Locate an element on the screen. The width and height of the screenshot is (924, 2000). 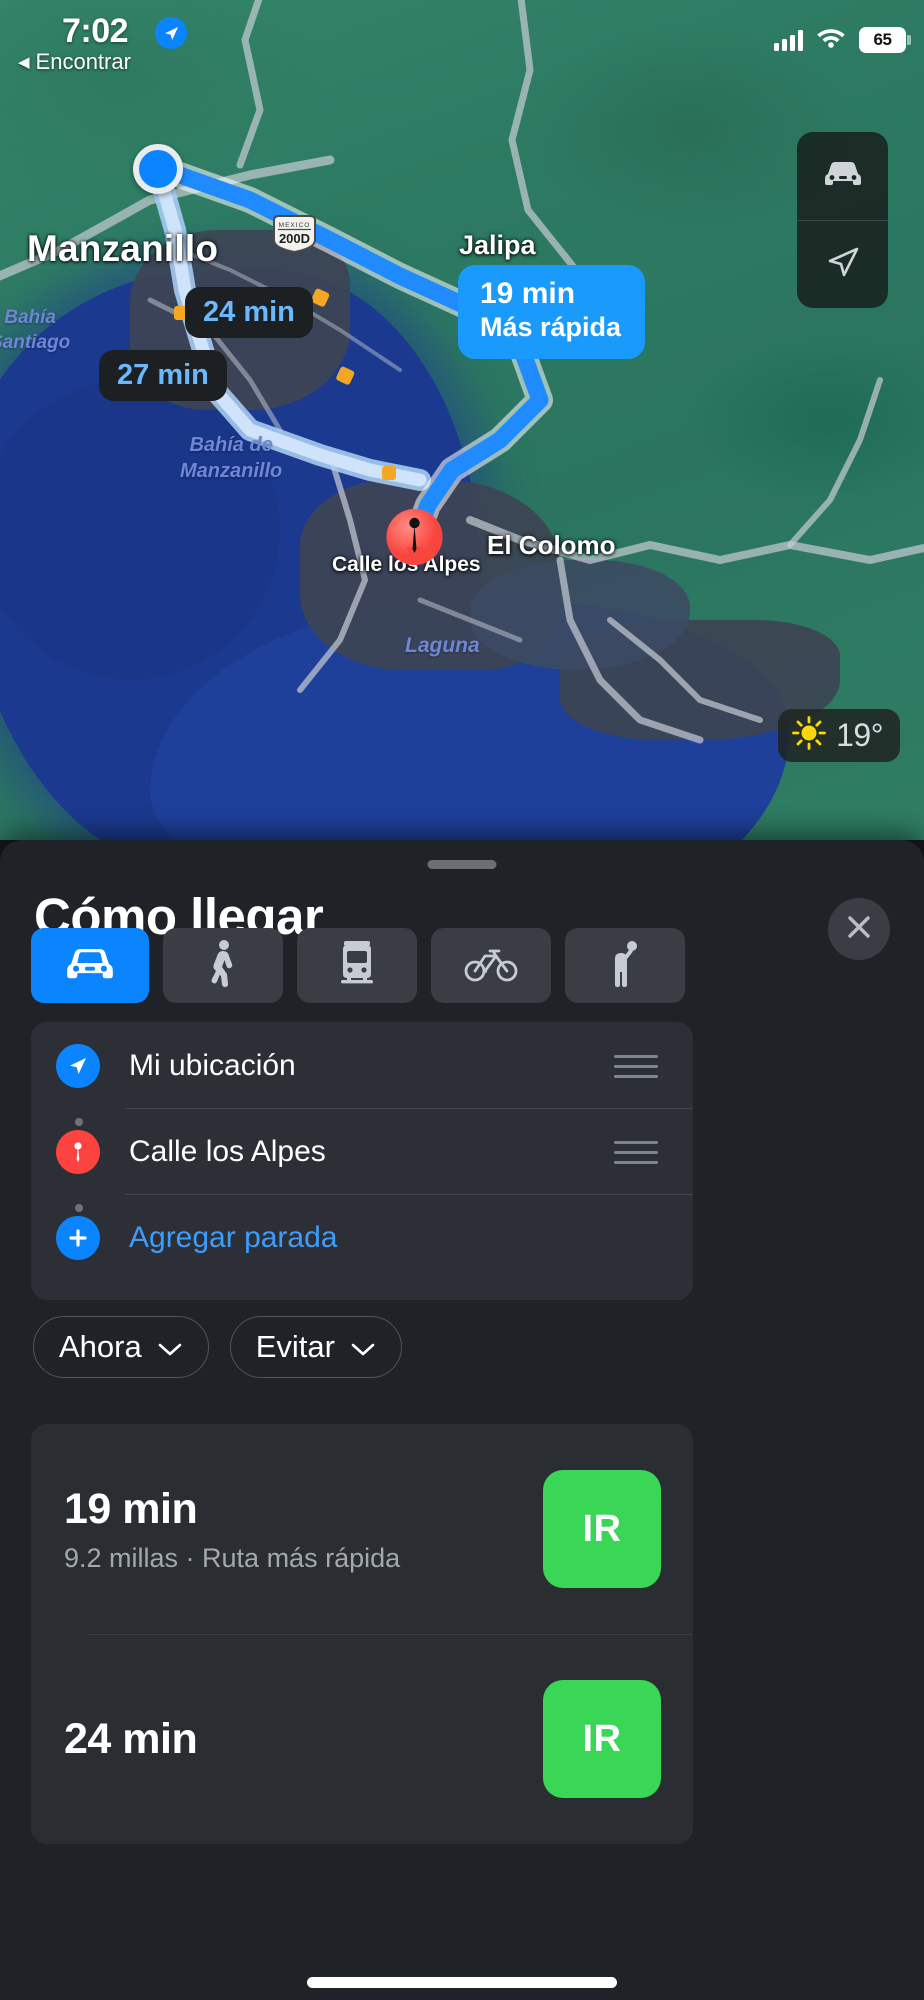
departure-time-chip: Ahora is located at coordinates (121, 1347).